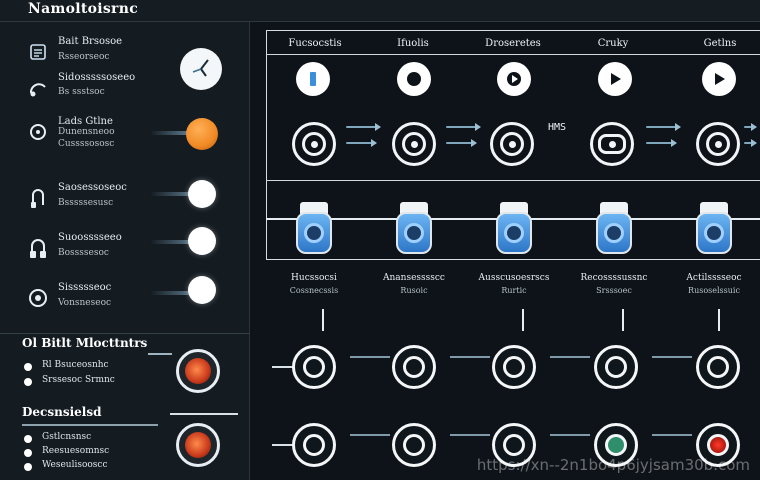 This screenshot has width=760, height=480. I want to click on row-title: Bait Brsosoe, so click(90, 41).